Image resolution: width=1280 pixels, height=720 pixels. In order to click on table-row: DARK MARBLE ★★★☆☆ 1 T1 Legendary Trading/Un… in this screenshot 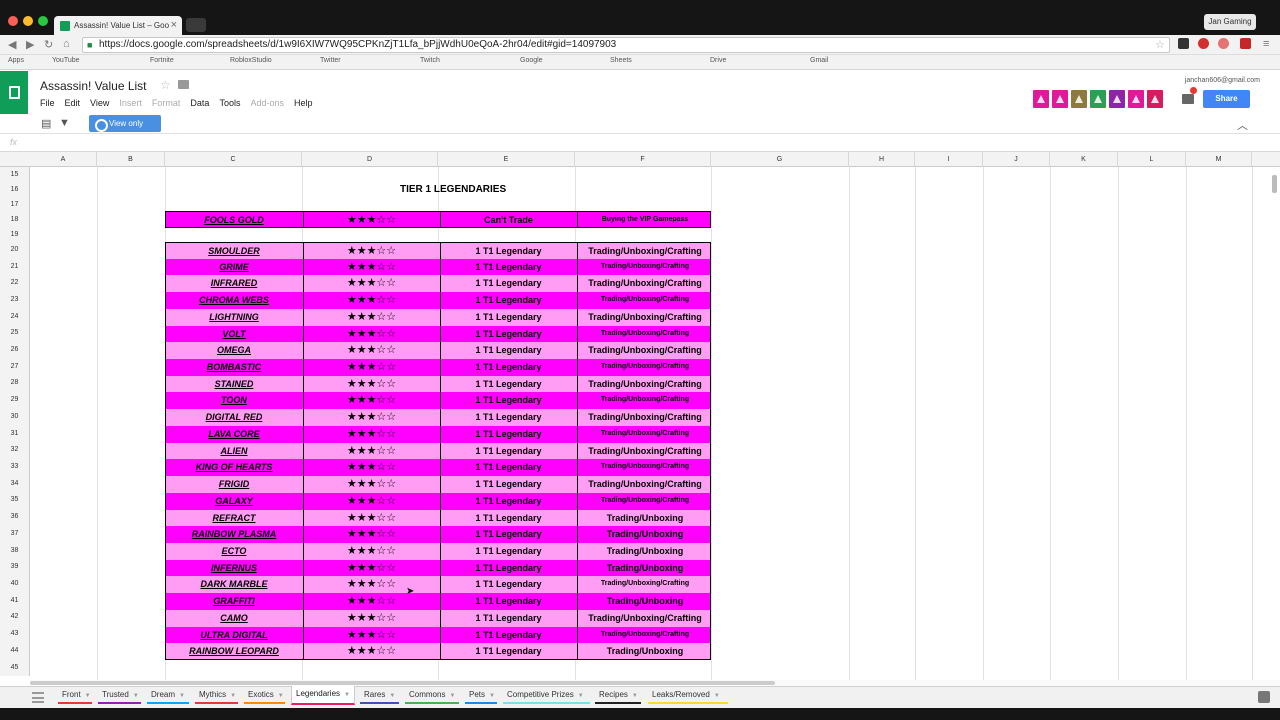, I will do `click(438, 585)`.